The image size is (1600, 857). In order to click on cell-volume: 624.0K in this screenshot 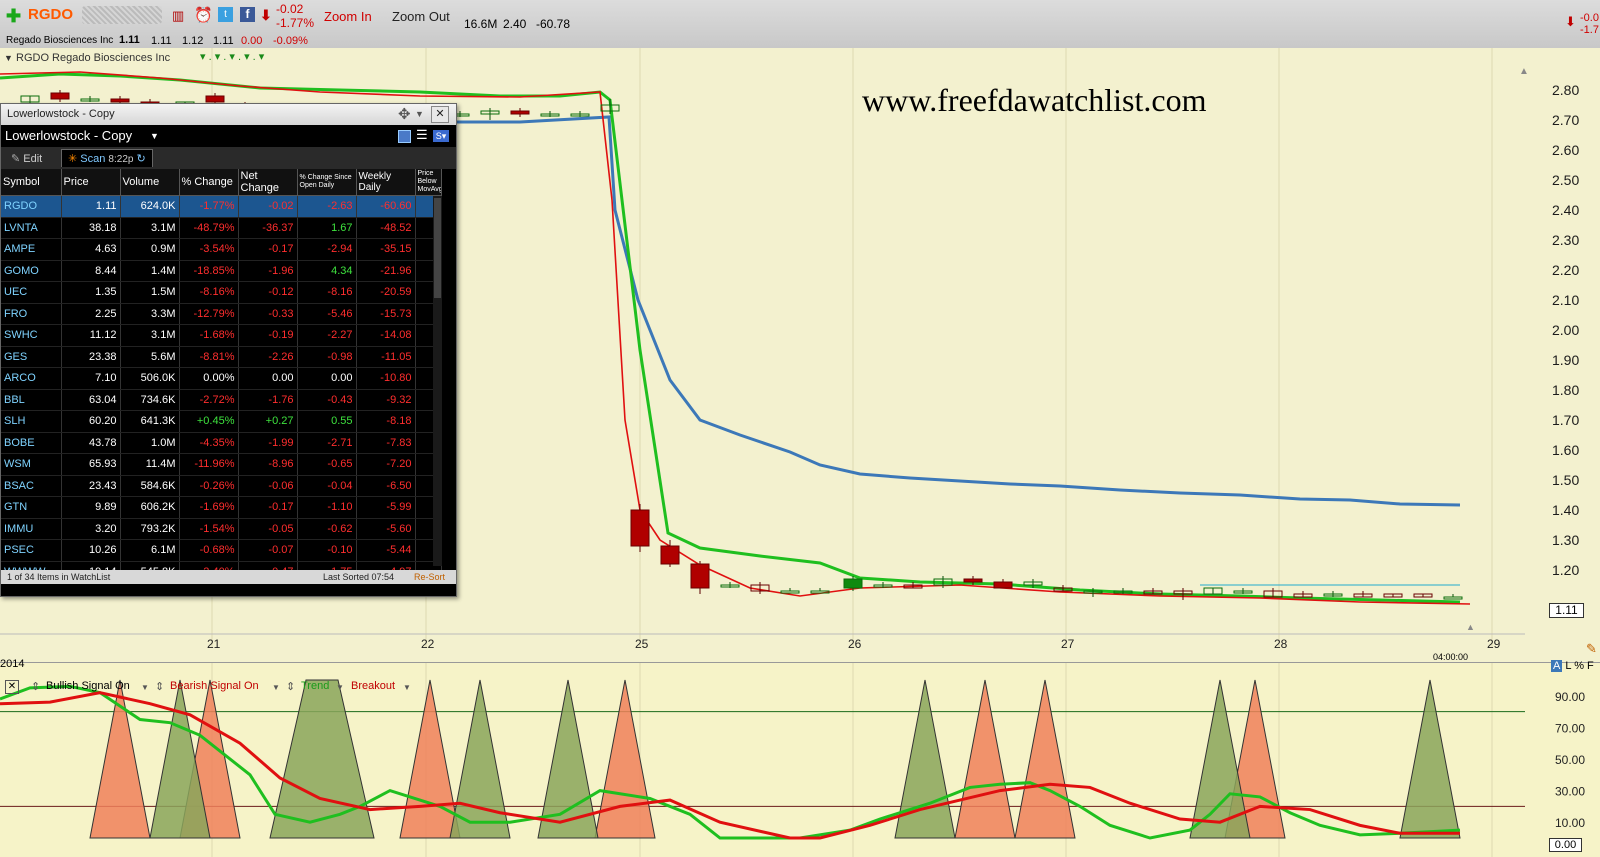, I will do `click(150, 206)`.